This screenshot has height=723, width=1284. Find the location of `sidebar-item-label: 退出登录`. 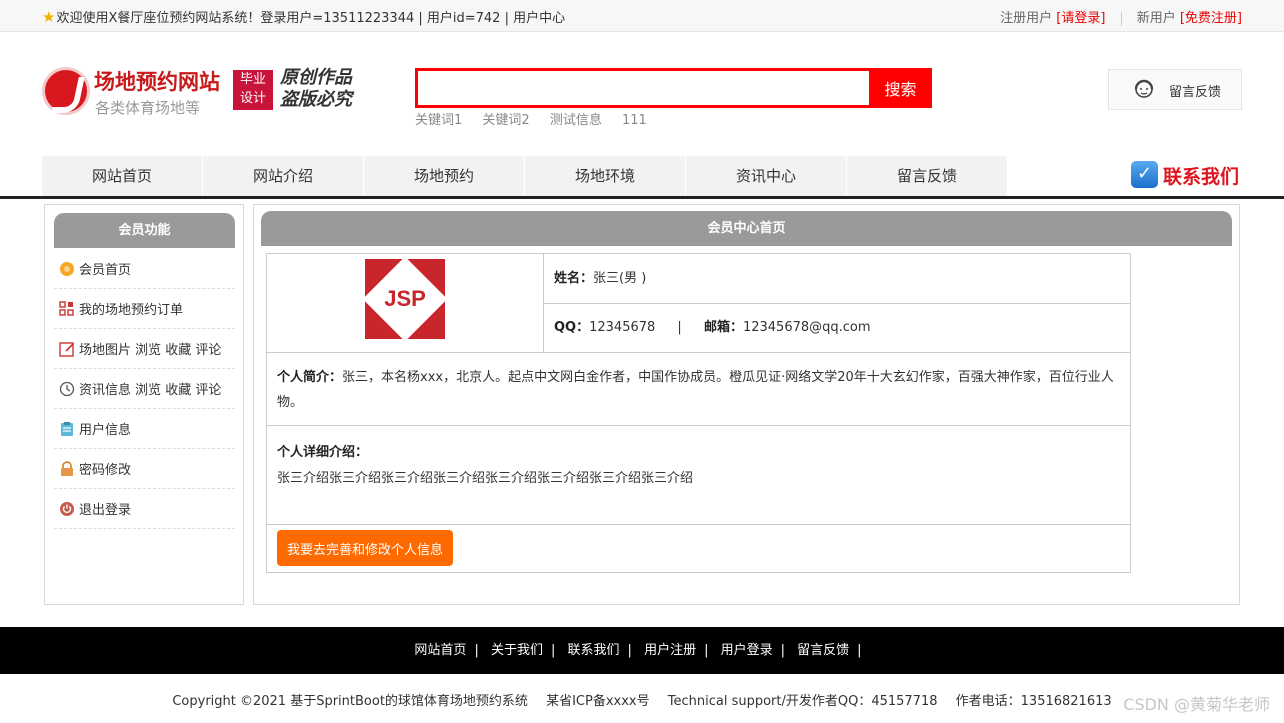

sidebar-item-label: 退出登录 is located at coordinates (105, 510).